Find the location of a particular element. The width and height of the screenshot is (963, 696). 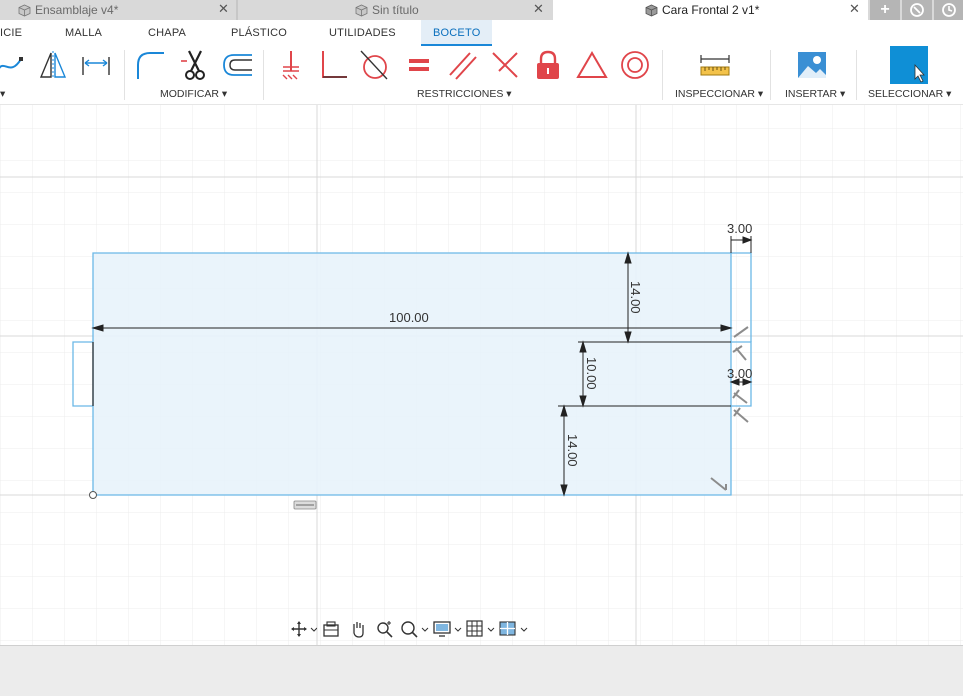

inspeccionar-menu: INSPECCIONAR ▾ is located at coordinates (719, 94).